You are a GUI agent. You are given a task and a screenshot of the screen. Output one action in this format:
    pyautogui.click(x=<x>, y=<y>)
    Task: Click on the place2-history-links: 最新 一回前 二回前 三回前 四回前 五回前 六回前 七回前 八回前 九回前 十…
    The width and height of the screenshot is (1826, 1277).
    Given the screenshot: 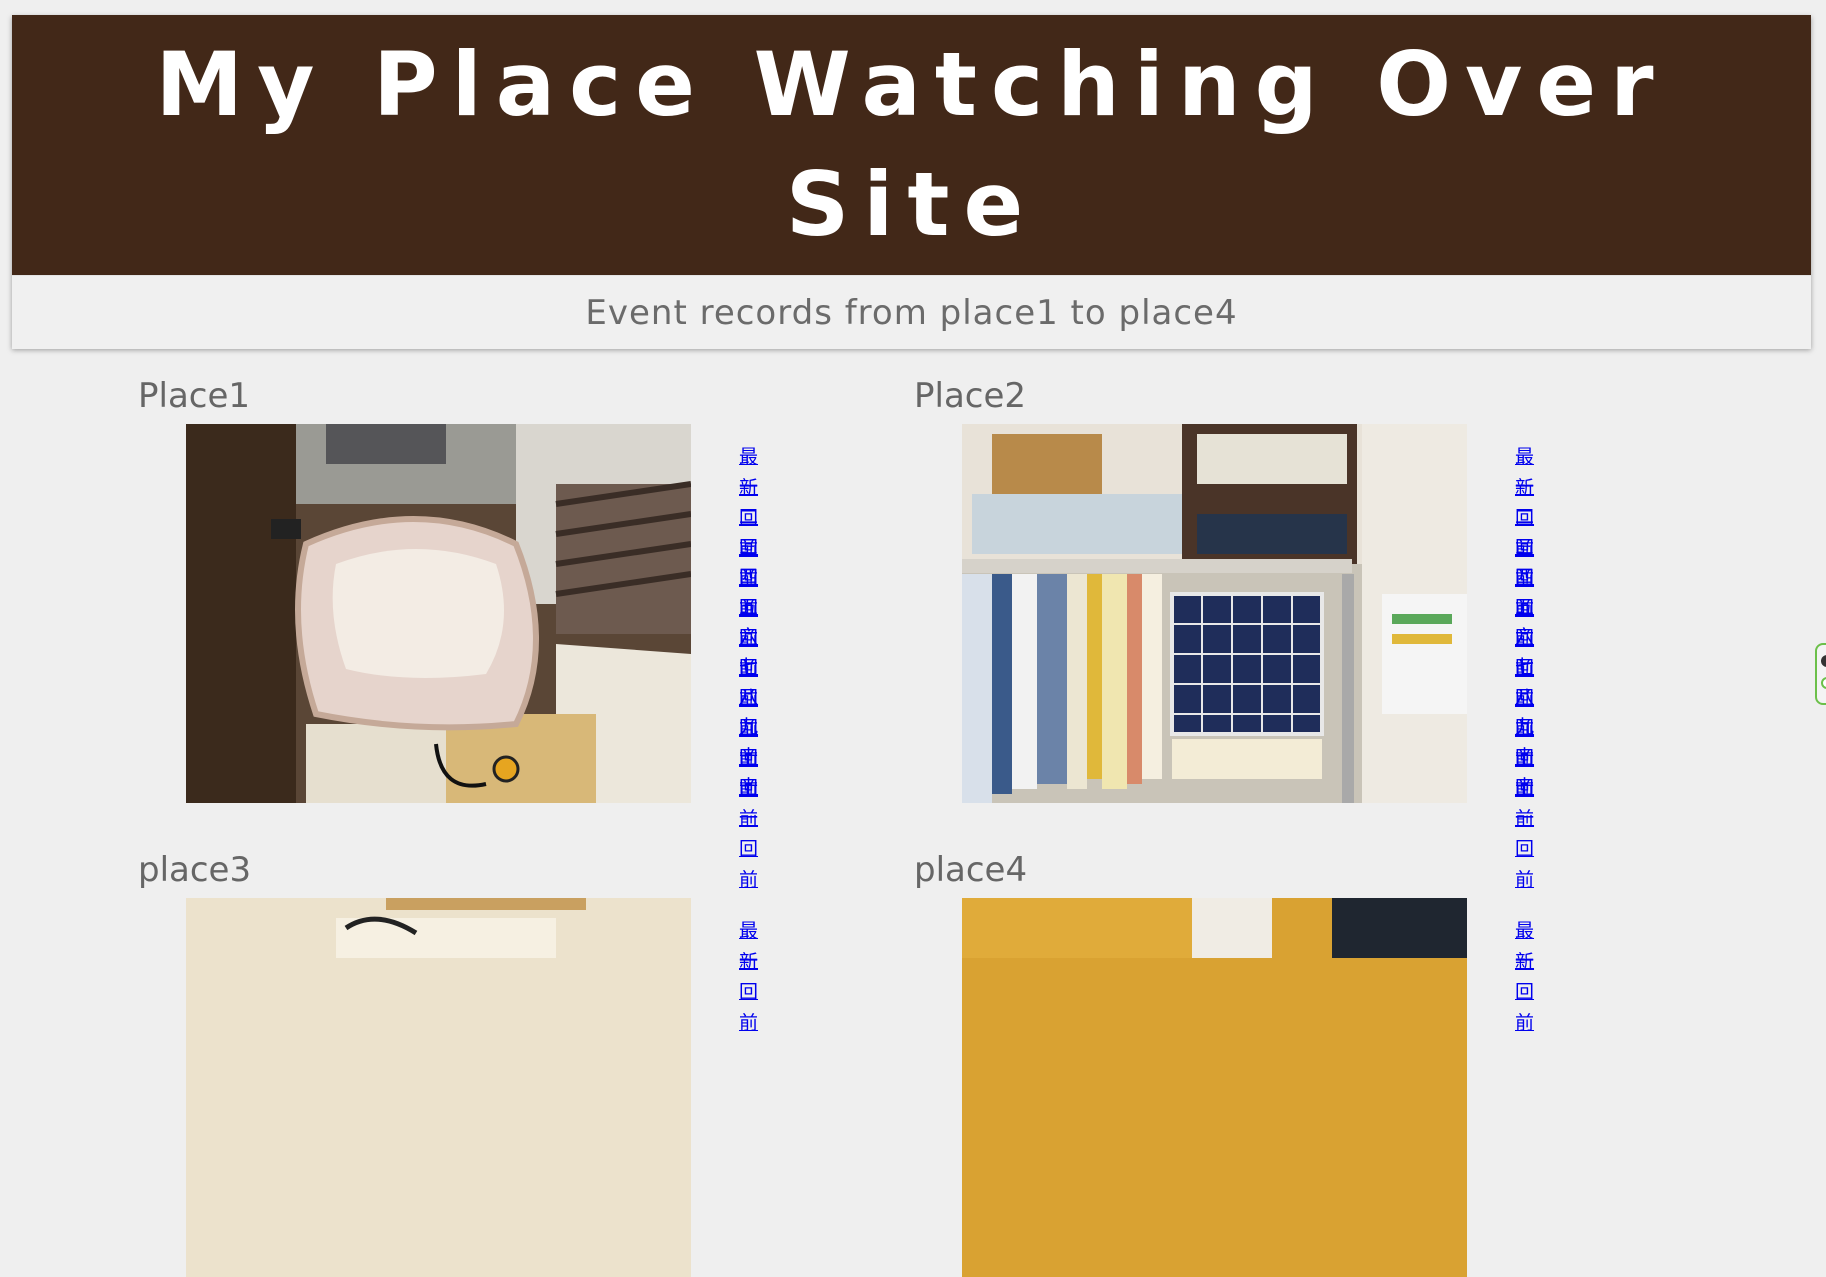 What is the action you would take?
    pyautogui.click(x=1524, y=666)
    